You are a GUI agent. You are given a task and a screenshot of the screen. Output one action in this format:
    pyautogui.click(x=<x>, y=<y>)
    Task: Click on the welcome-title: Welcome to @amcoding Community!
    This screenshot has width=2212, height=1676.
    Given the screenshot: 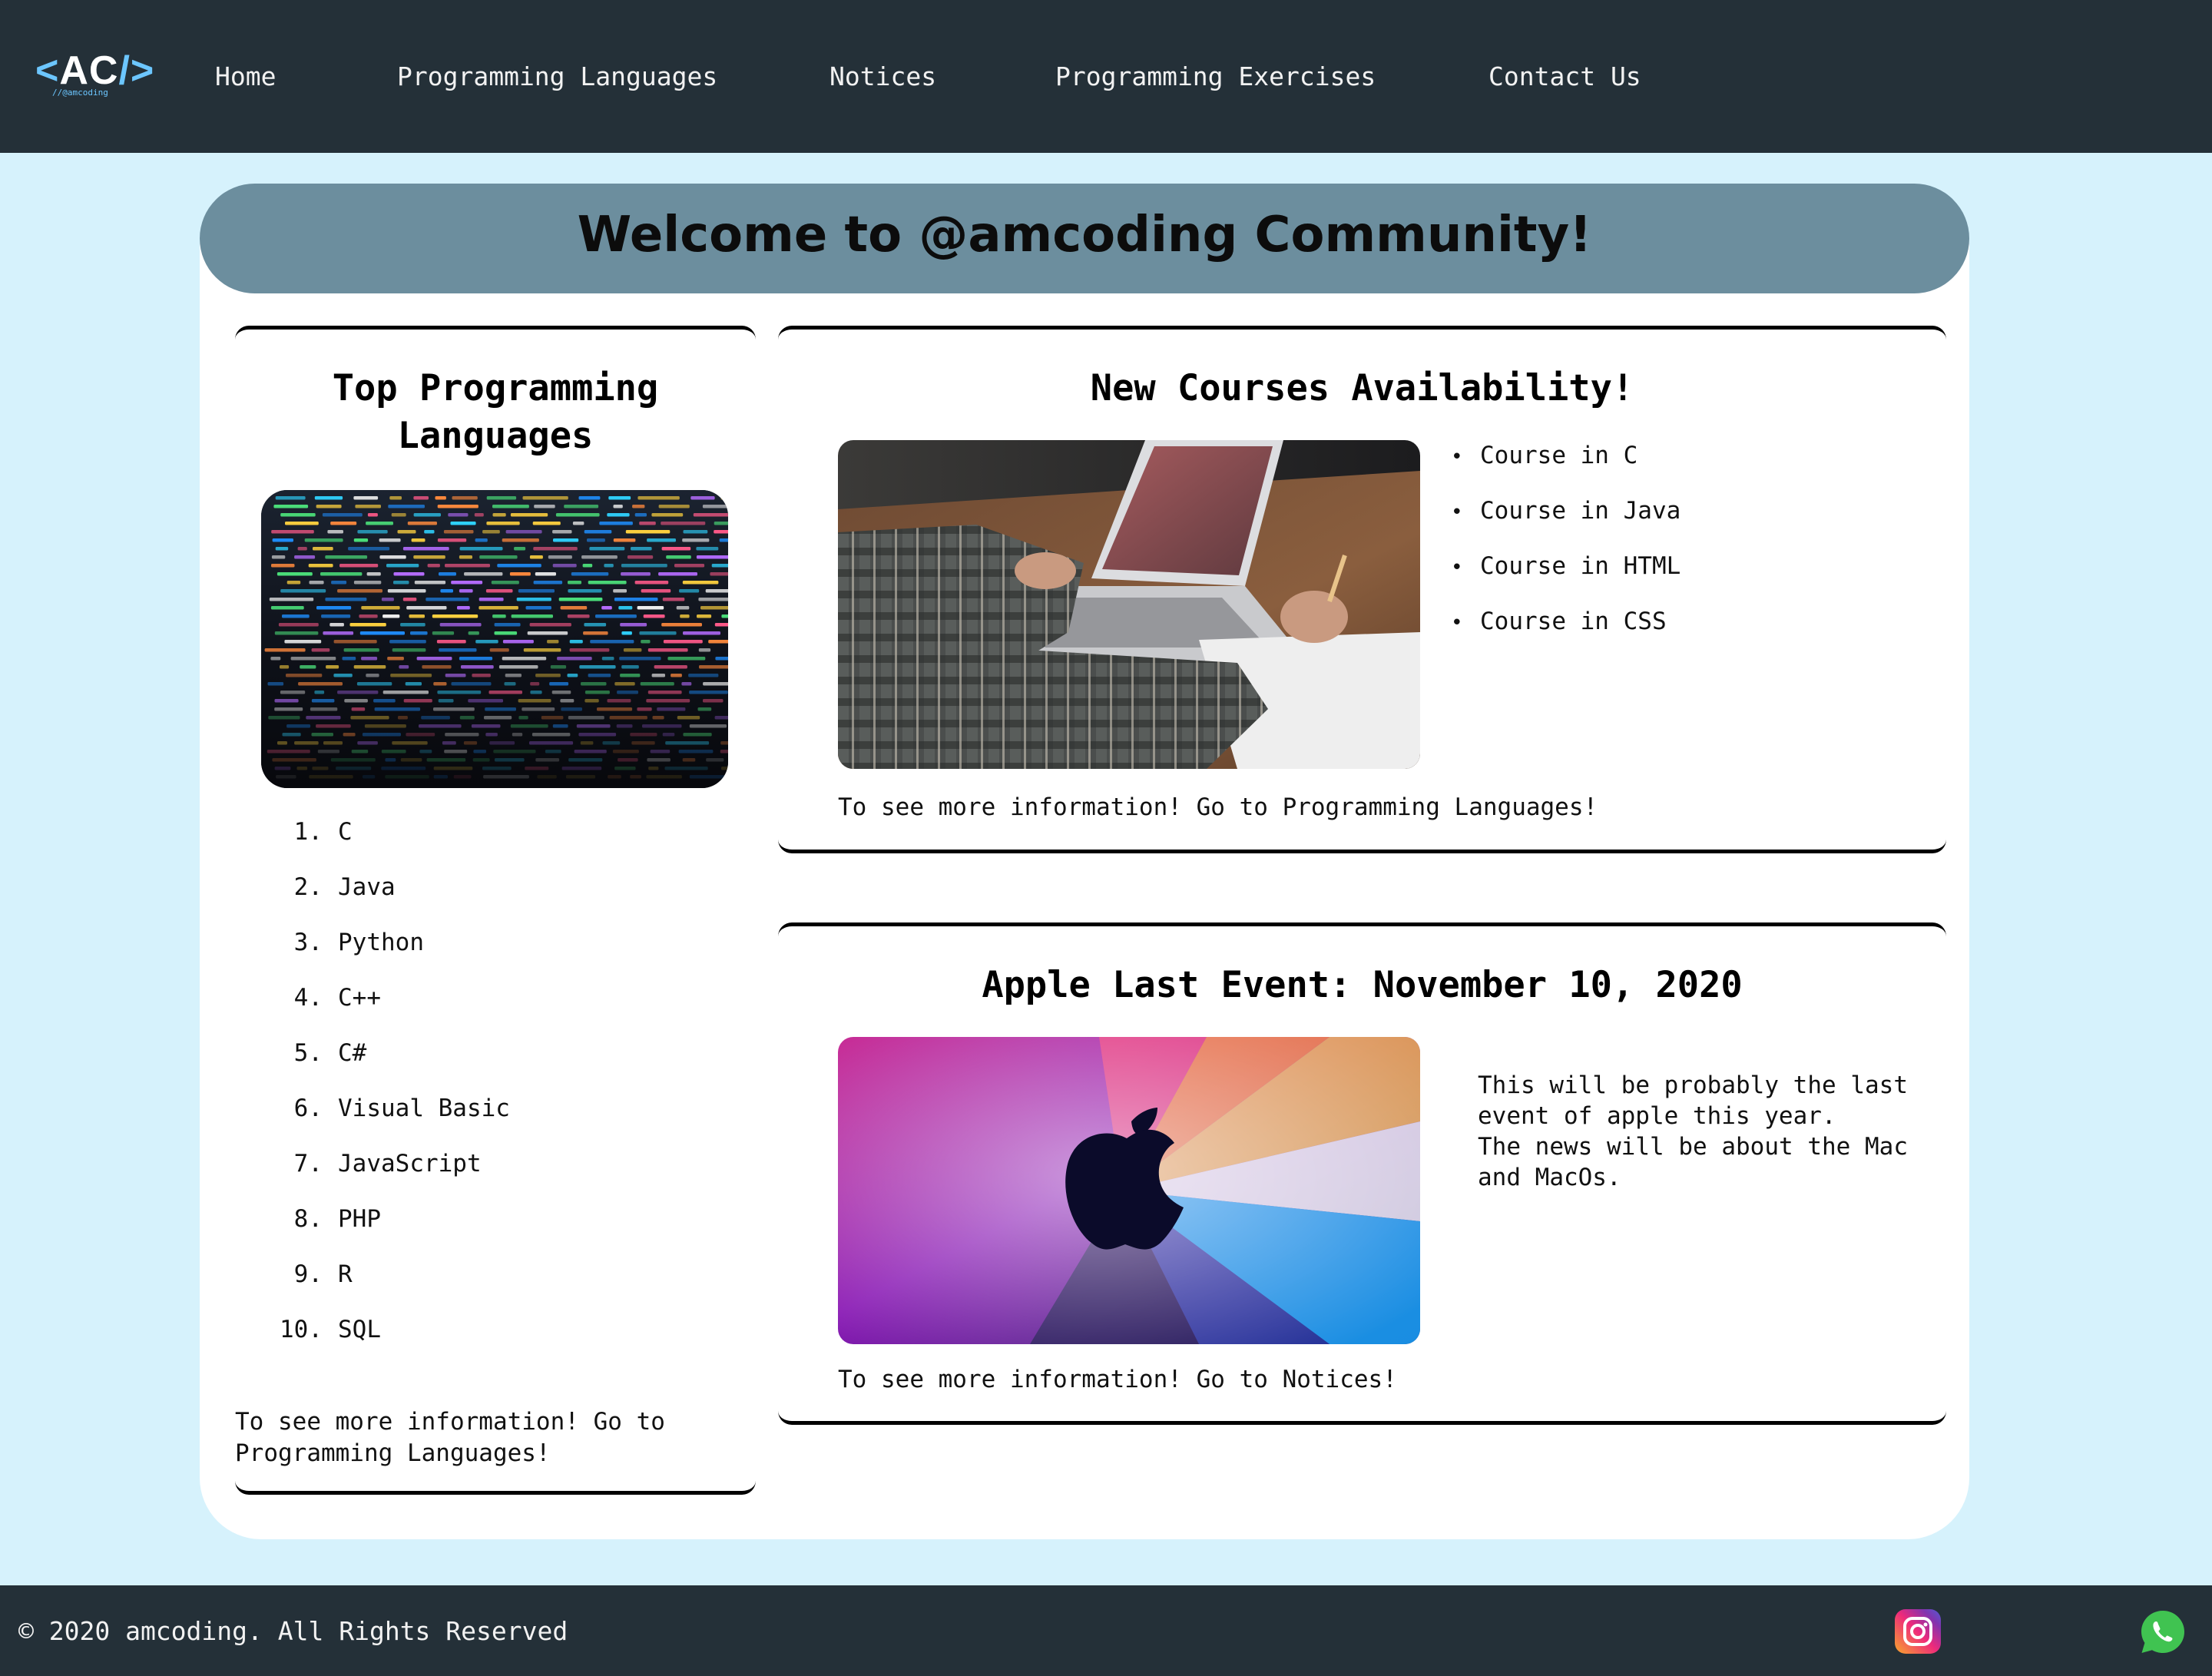 What is the action you would take?
    pyautogui.click(x=1084, y=235)
    